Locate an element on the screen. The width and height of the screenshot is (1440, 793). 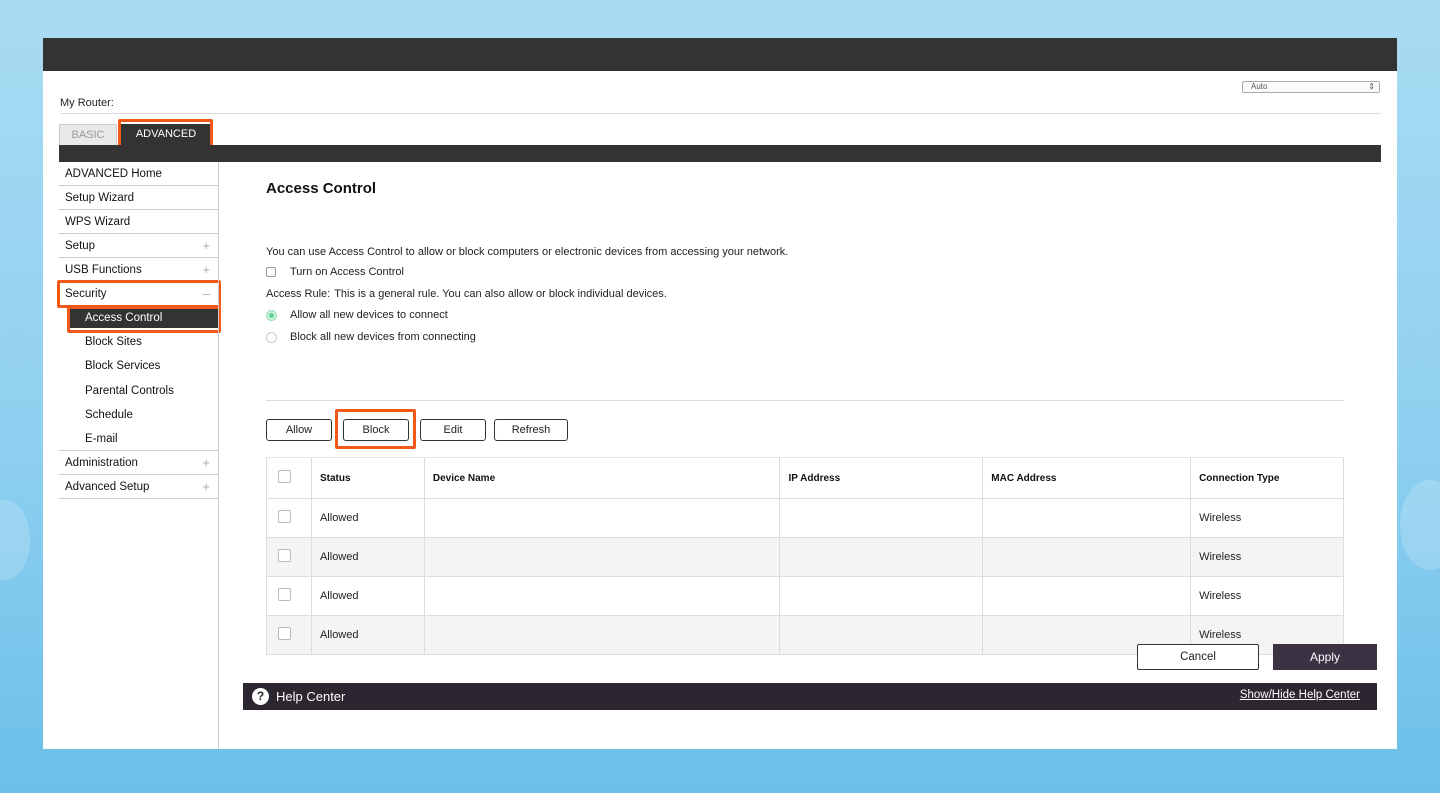
access-rule-label: Access Rule: is located at coordinates (298, 294).